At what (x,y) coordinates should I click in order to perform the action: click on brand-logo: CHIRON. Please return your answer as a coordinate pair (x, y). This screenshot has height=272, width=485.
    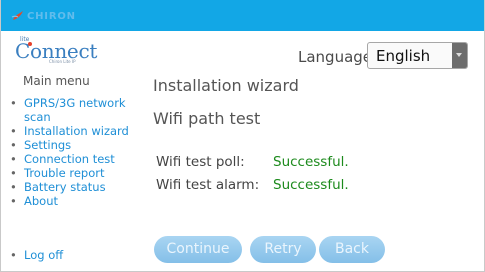
    Looking at the image, I should click on (43, 16).